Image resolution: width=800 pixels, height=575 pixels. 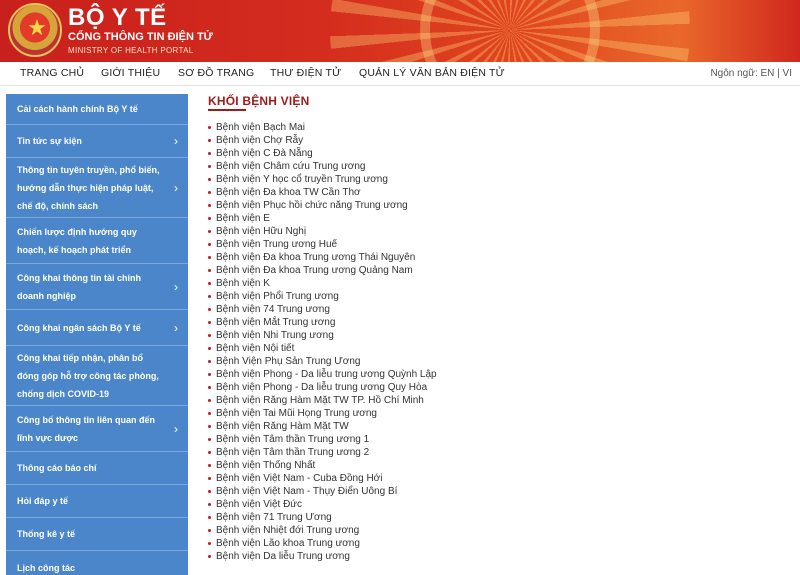 I want to click on hospital-link: Bệnh viện Đa khoa TW Cần Thơ, so click(x=418, y=192).